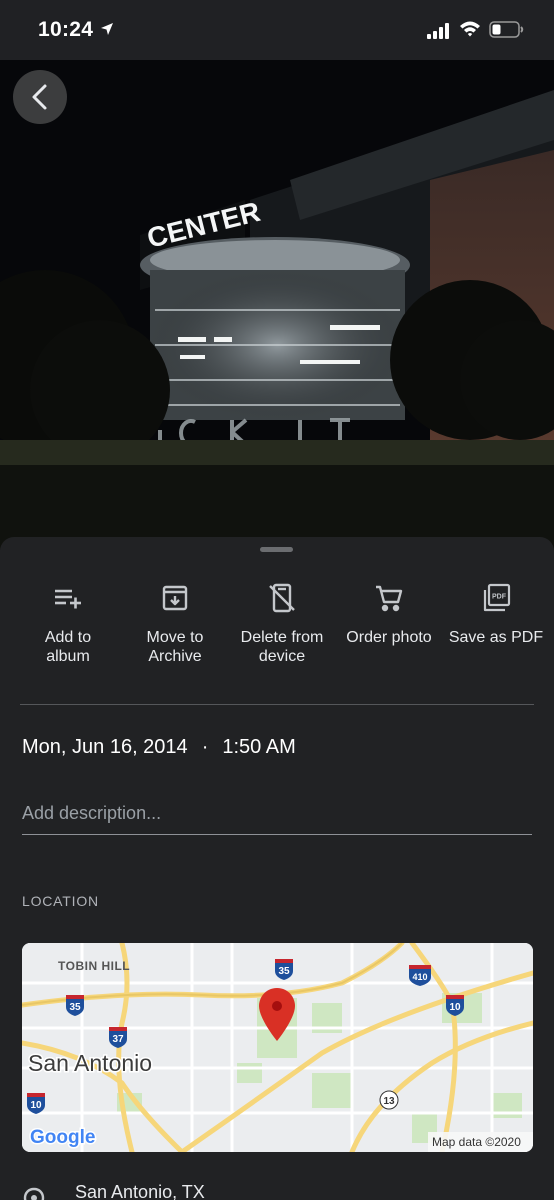  I want to click on google-logo: Google, so click(62, 1137).